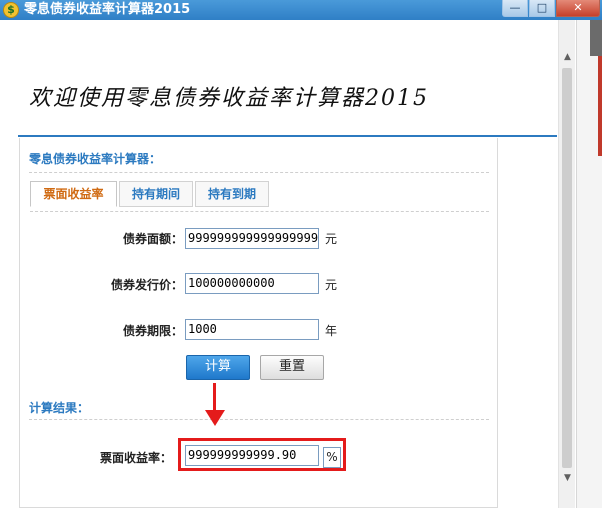 This screenshot has height=508, width=602. I want to click on section-title: 零息债券收益率计算器：, so click(95, 159).